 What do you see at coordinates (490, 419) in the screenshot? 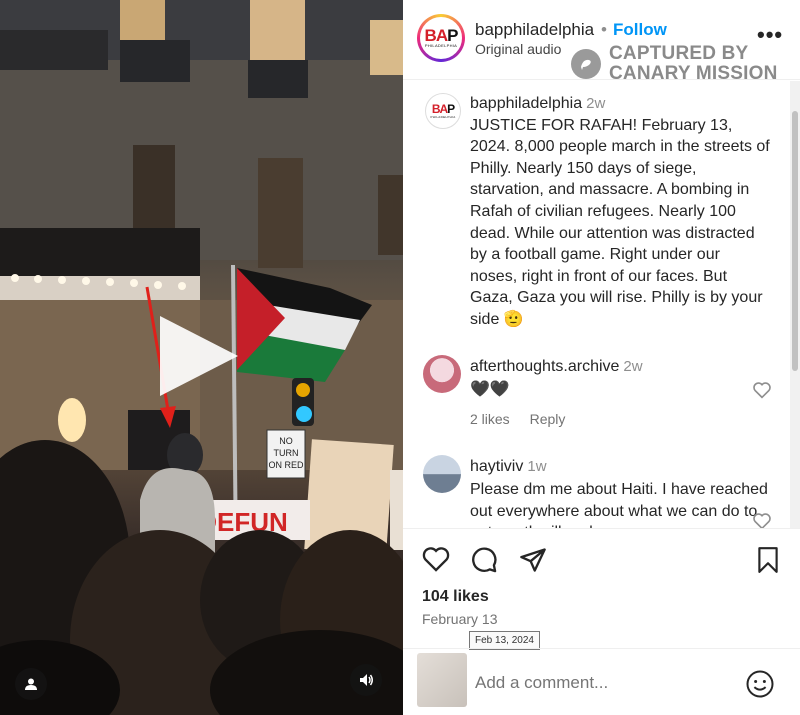
I see `comment-likes-link: 2 likes` at bounding box center [490, 419].